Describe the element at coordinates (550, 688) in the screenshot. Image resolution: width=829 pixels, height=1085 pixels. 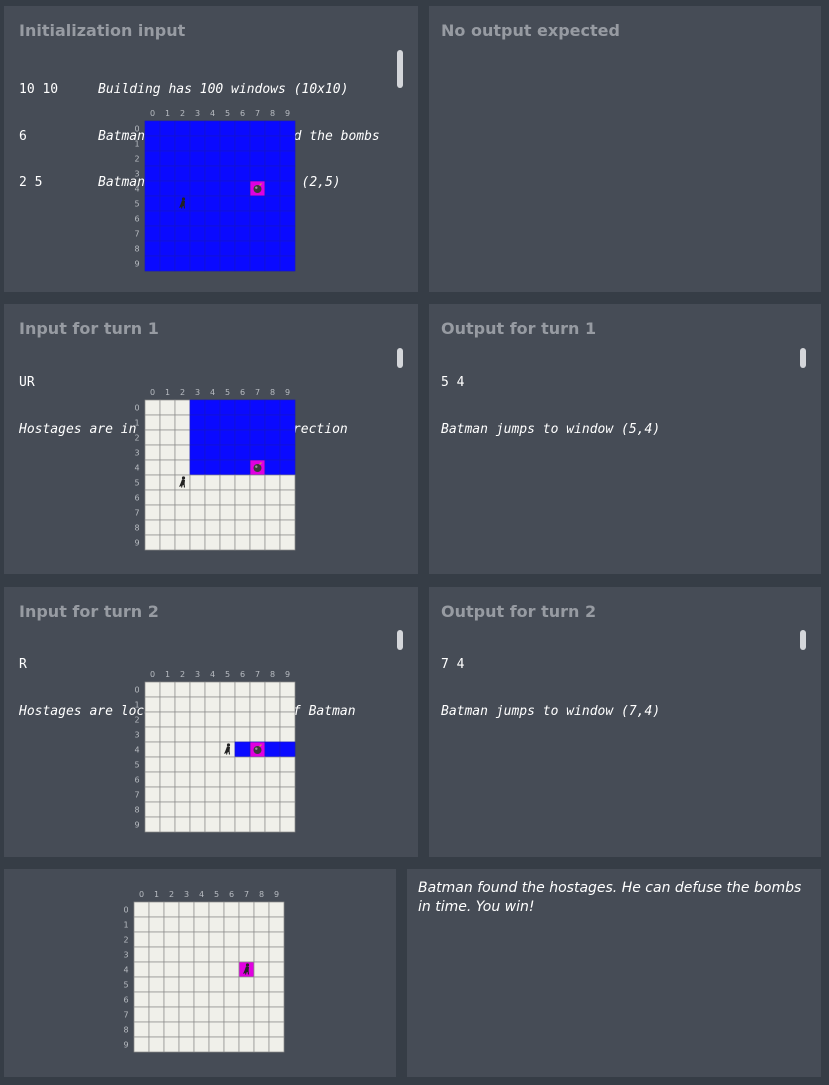
I see `turn2-output-text: 7 4 Batman jumps to window (7,4)` at that location.